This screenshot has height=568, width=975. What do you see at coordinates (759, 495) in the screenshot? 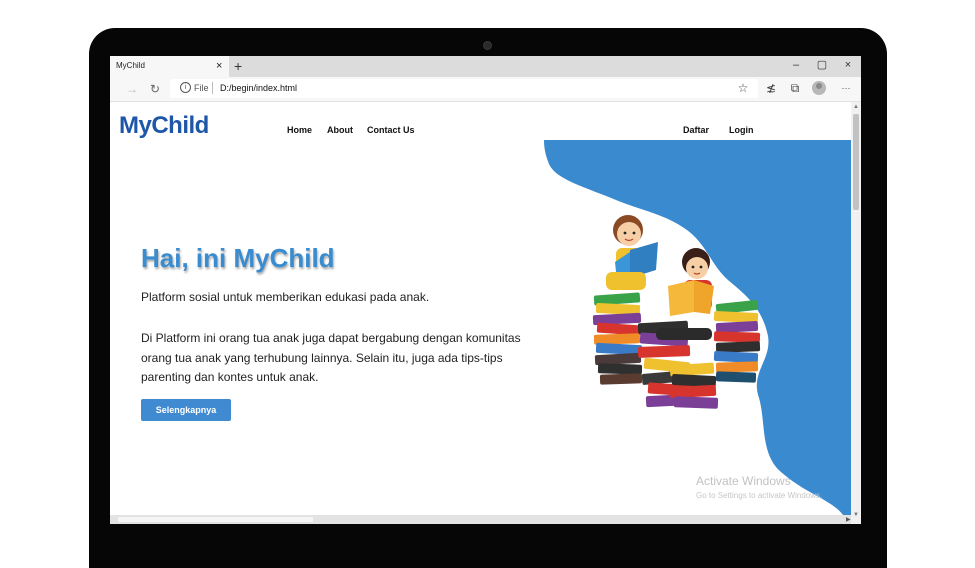
I see `activate-windows-hint: Go to Settings to activate Windows.` at bounding box center [759, 495].